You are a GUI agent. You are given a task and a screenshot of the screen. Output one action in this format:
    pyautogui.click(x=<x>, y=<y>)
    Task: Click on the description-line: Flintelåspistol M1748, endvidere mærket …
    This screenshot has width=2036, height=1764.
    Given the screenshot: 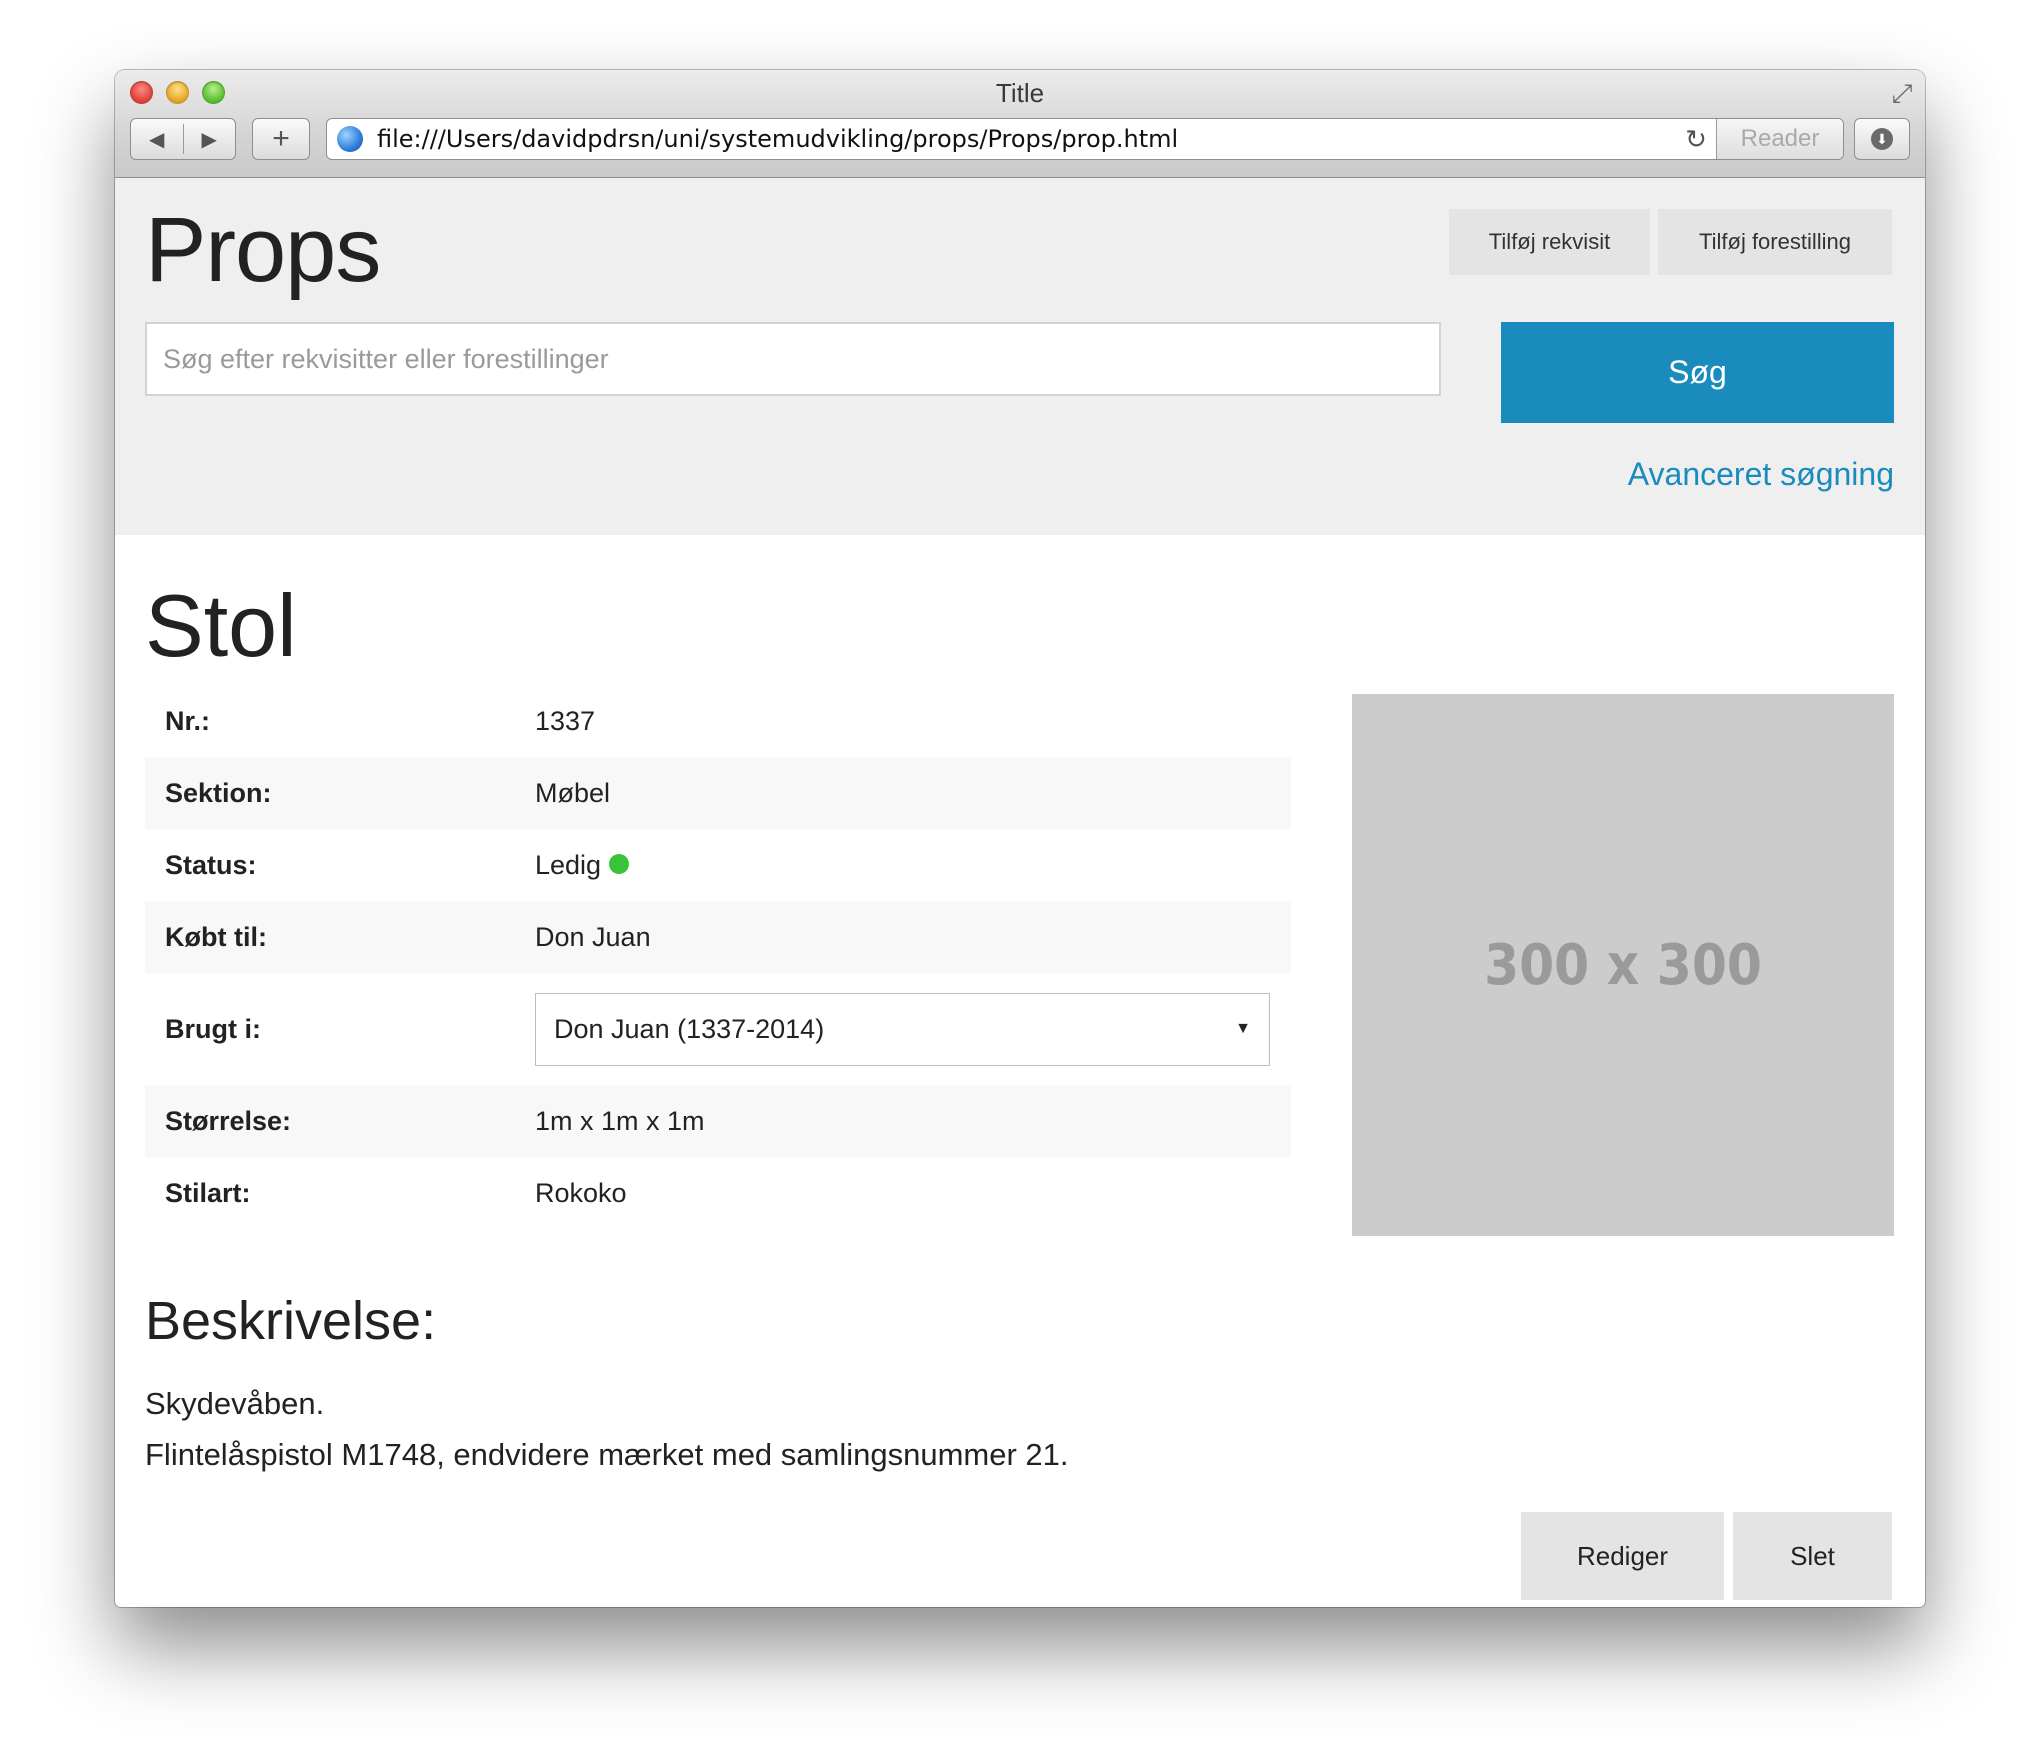 What is the action you would take?
    pyautogui.click(x=607, y=1454)
    